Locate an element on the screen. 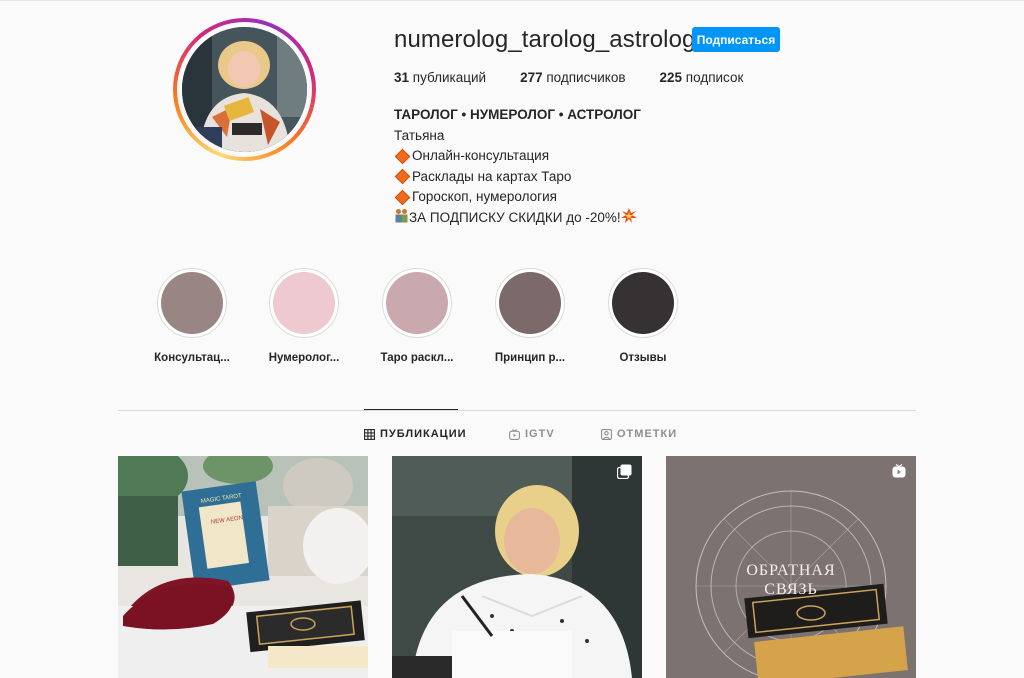  profile-avatar is located at coordinates (244, 89).